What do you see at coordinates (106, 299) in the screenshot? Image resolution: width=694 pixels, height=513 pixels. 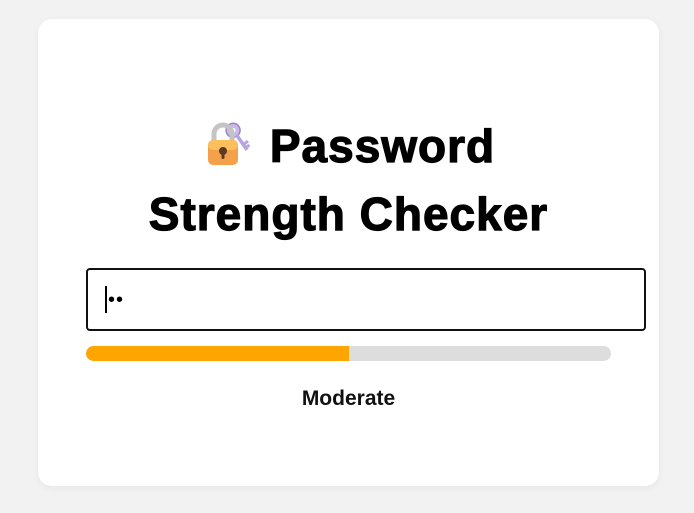 I see `text-caret` at bounding box center [106, 299].